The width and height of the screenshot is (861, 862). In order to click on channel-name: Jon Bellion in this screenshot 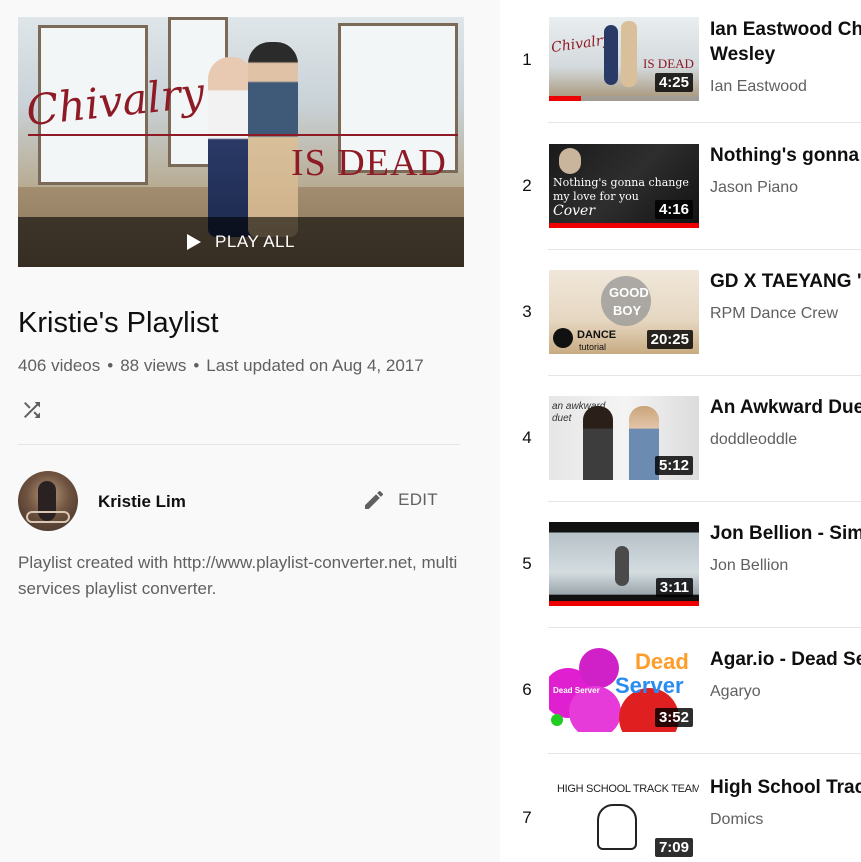, I will do `click(749, 566)`.